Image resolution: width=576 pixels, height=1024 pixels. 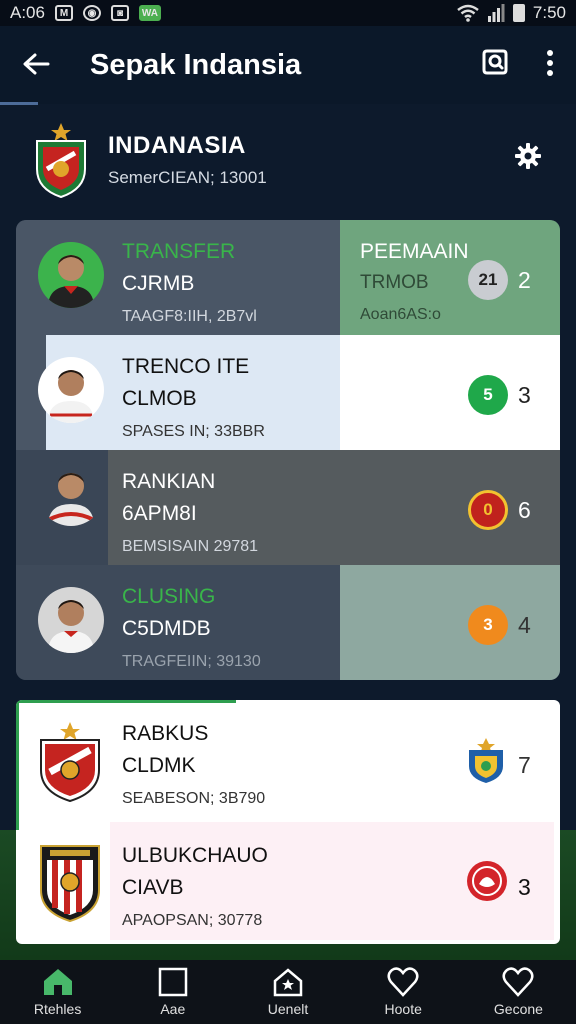 What do you see at coordinates (173, 982) in the screenshot?
I see `square-icon` at bounding box center [173, 982].